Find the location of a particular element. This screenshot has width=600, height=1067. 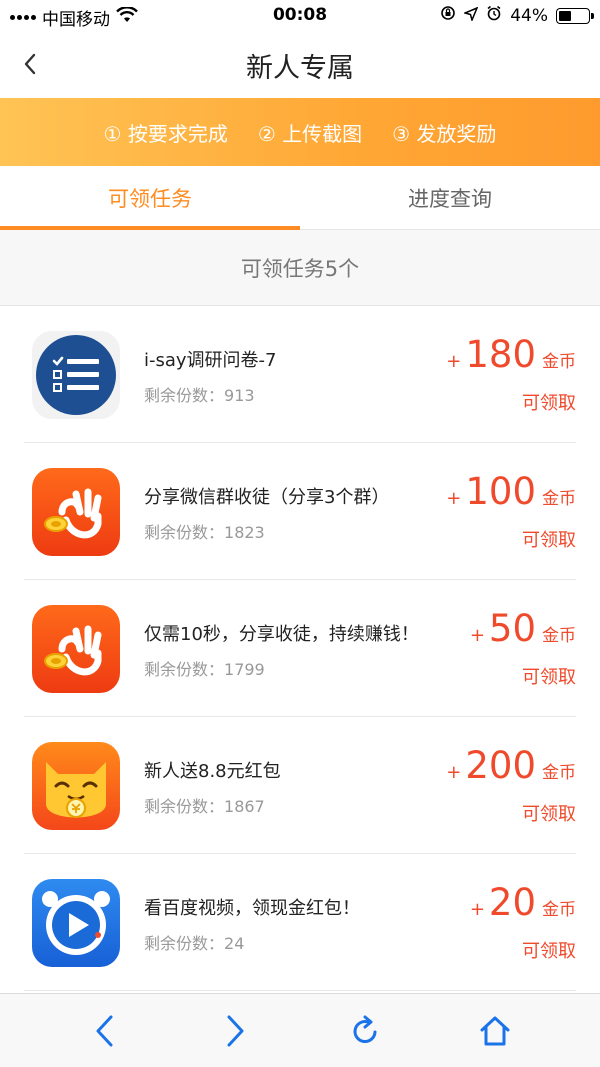

reward-amount: 100 is located at coordinates (500, 491).